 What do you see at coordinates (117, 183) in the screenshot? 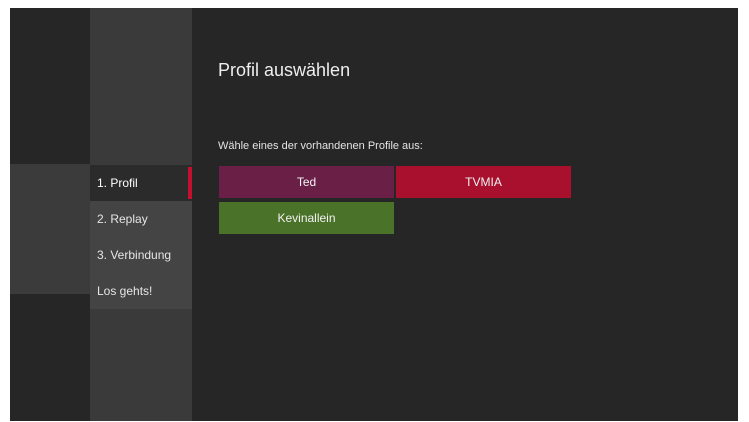
I see `nav-item-label: 1. Profil` at bounding box center [117, 183].